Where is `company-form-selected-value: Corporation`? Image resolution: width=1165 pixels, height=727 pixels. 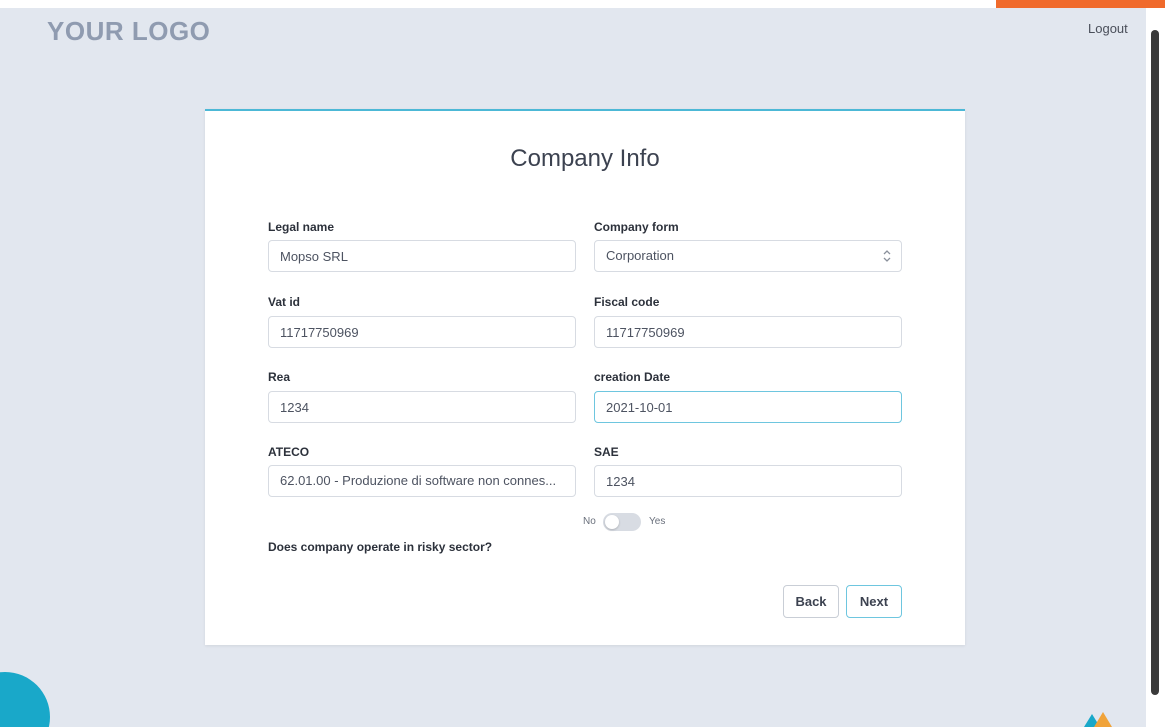 company-form-selected-value: Corporation is located at coordinates (640, 255).